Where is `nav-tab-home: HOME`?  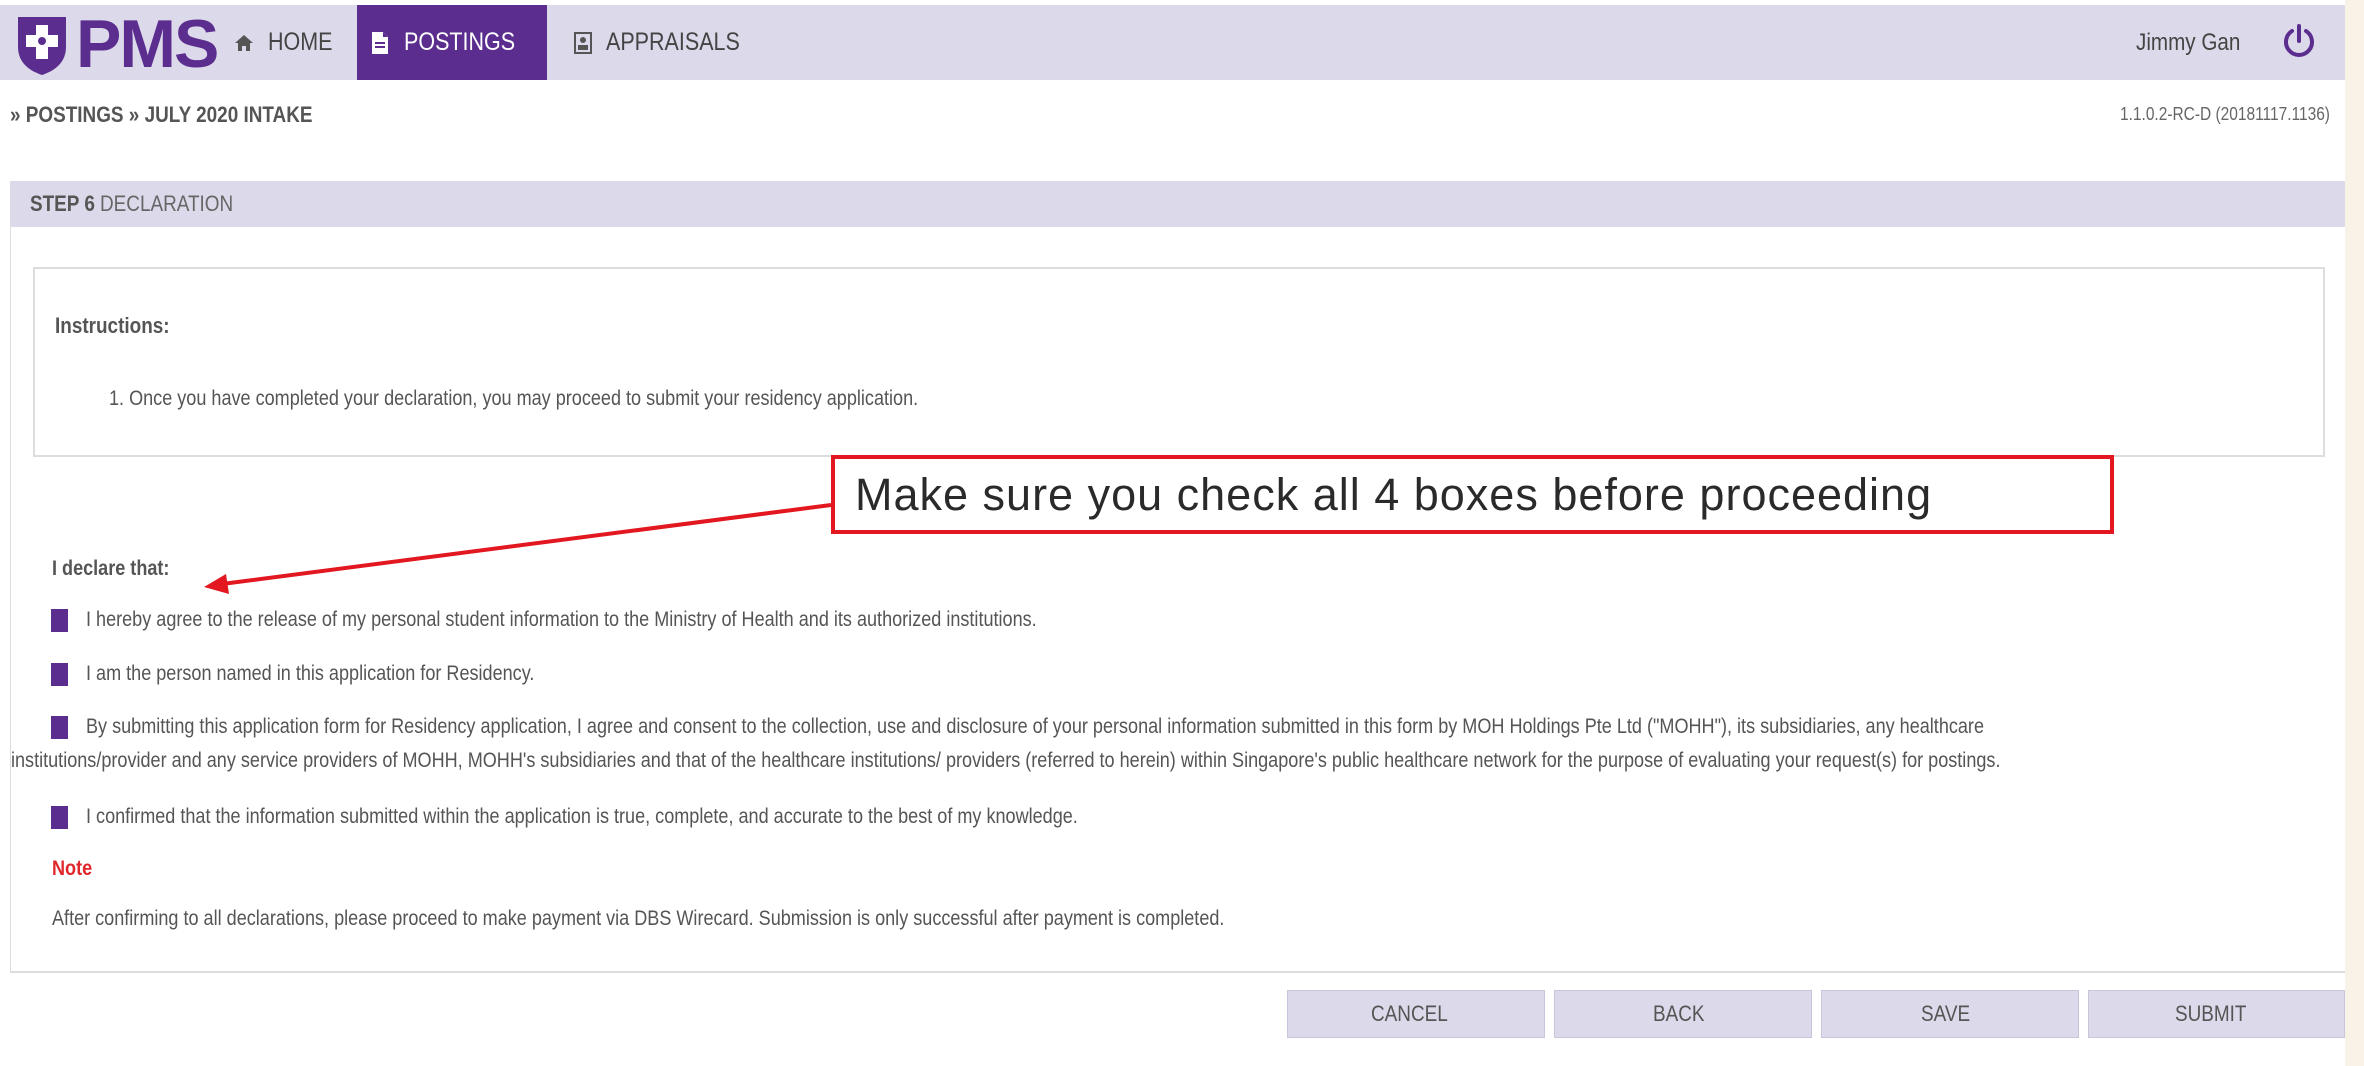
nav-tab-home: HOME is located at coordinates (288, 42).